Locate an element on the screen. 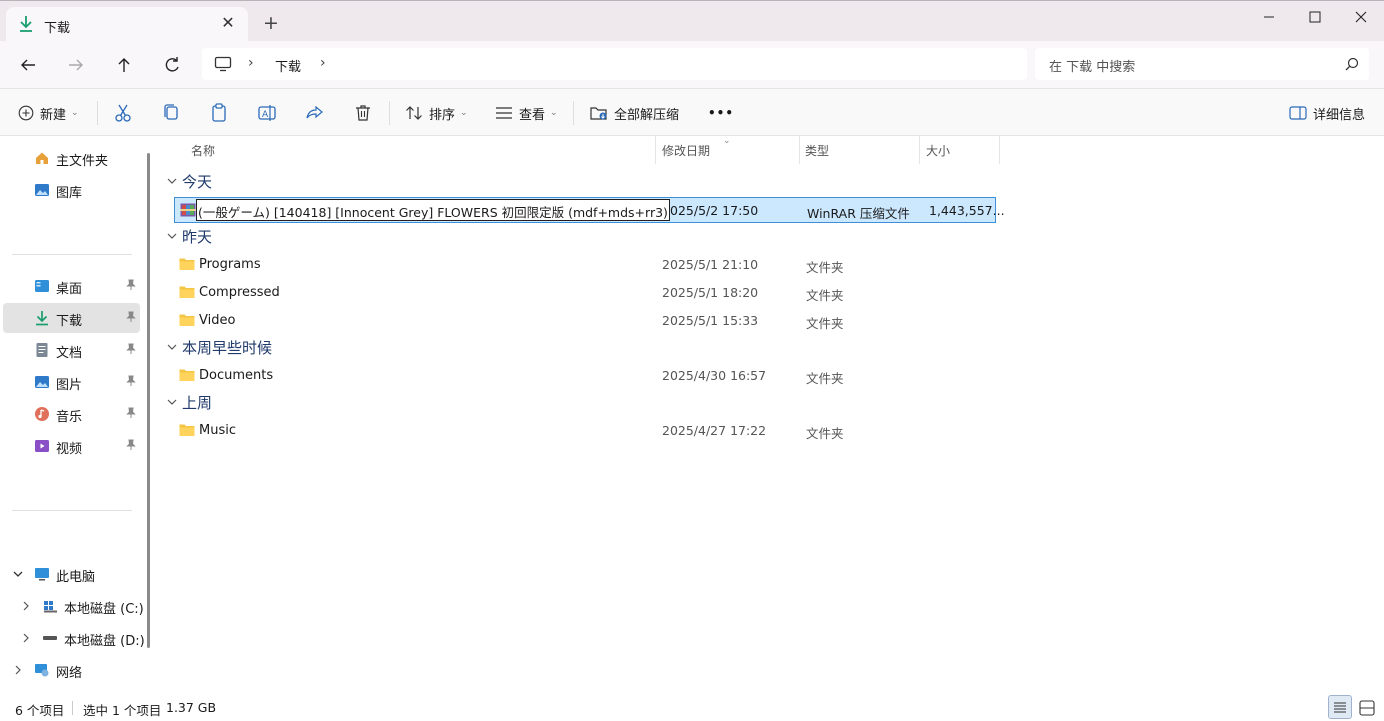  tiles-view-icon is located at coordinates (1367, 708).